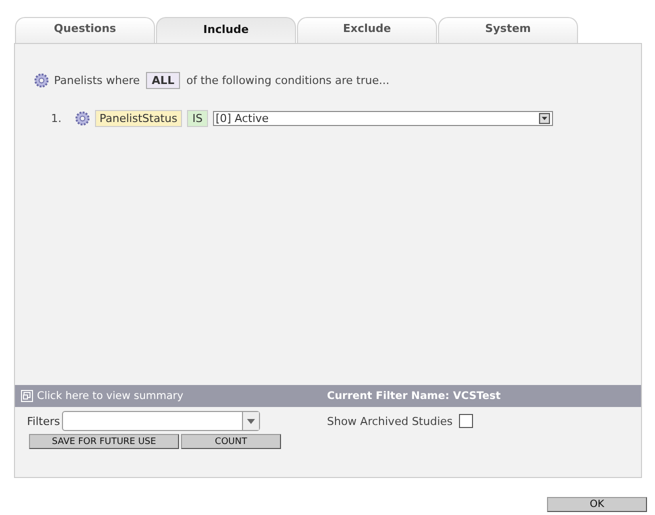 The height and width of the screenshot is (515, 655). I want to click on match-button: ALL, so click(163, 80).